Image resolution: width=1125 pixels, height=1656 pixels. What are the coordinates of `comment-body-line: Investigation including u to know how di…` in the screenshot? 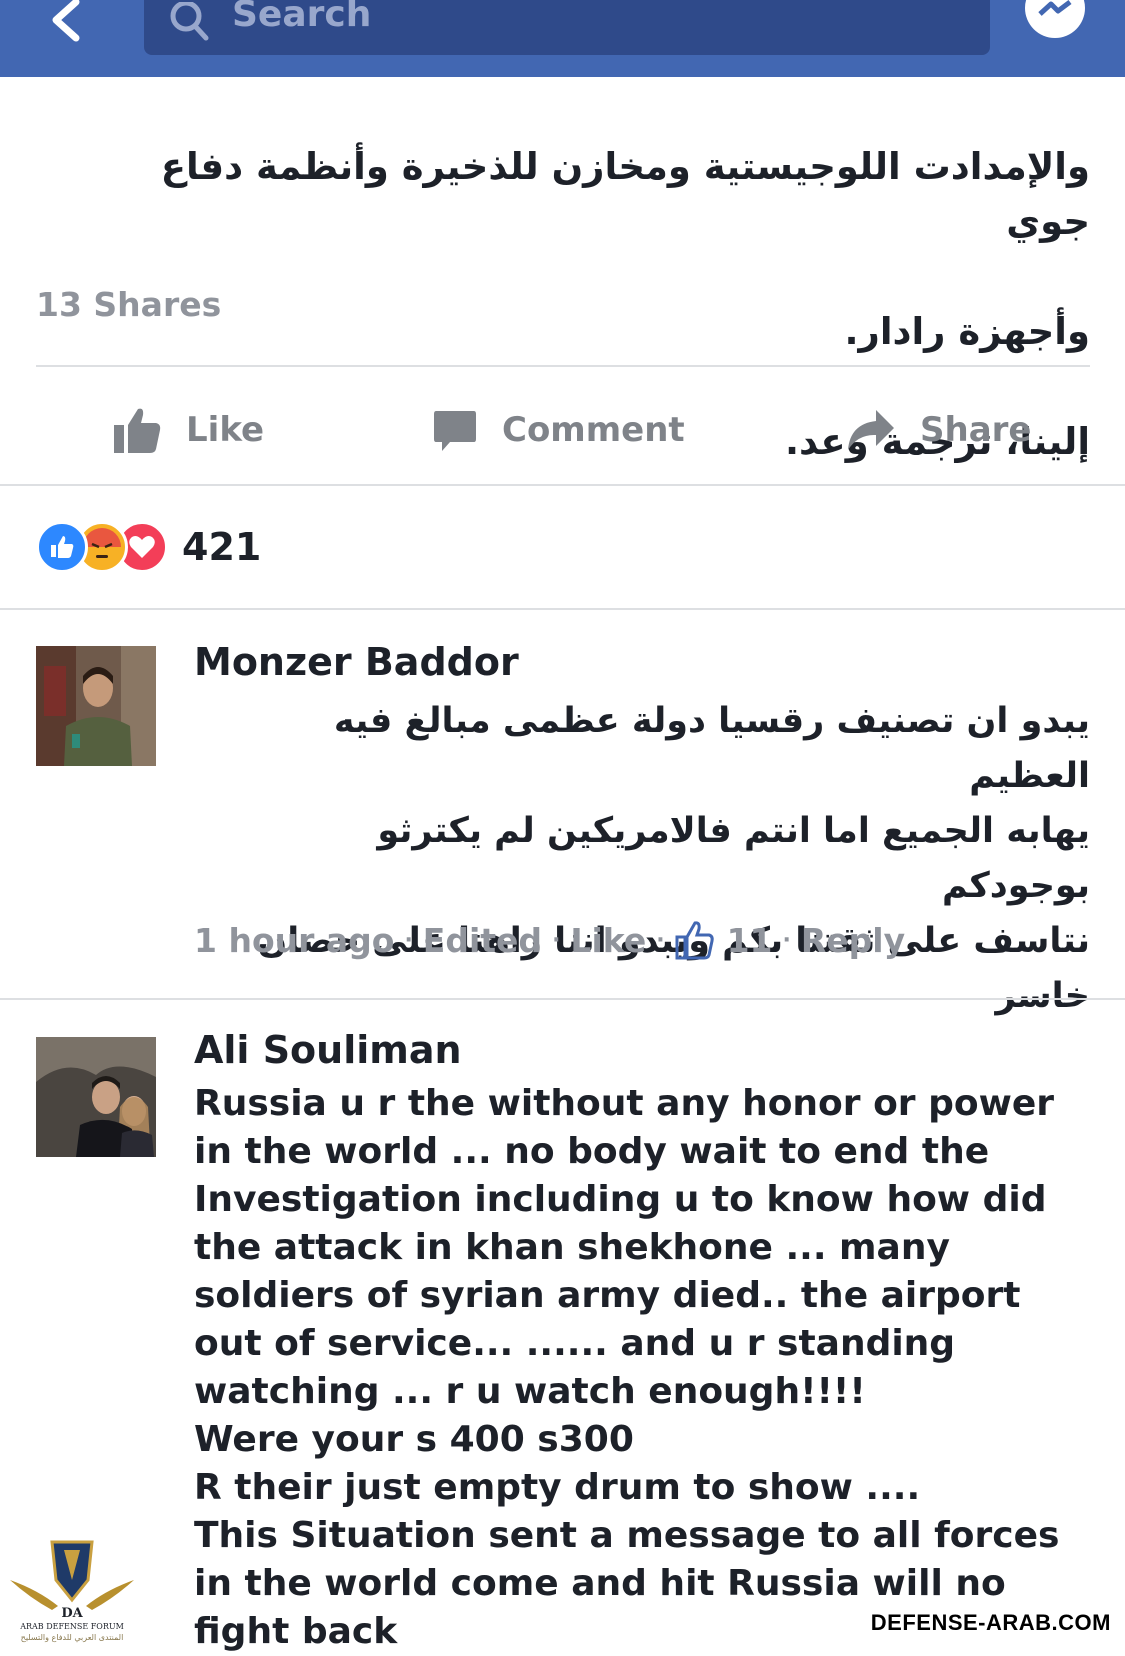 It's located at (620, 1199).